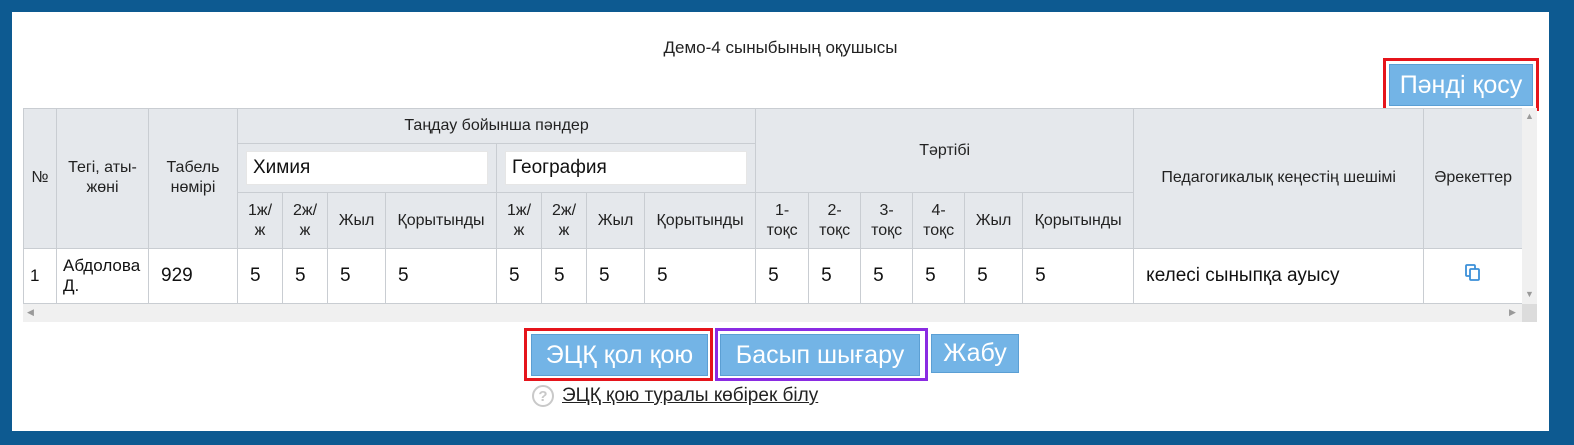 The width and height of the screenshot is (1574, 445). What do you see at coordinates (1078, 220) in the screenshot?
I see `conduct-subcol-header: Қорытынды` at bounding box center [1078, 220].